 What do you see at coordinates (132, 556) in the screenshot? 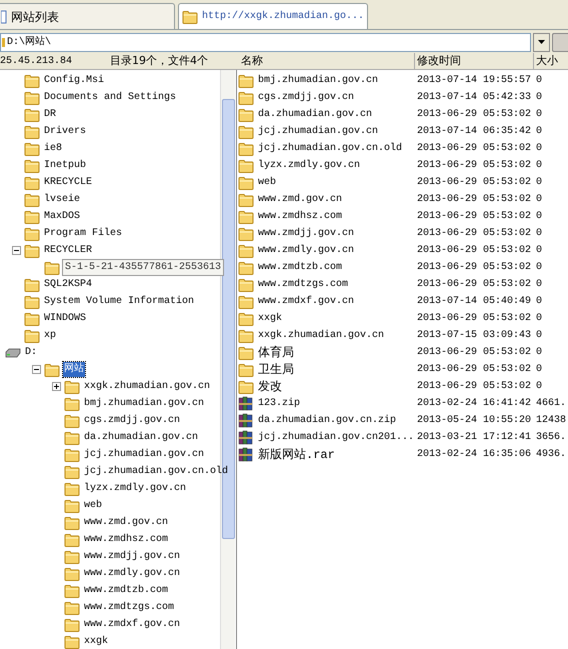
I see `tree-item: www.zmdjj.gov.cn` at bounding box center [132, 556].